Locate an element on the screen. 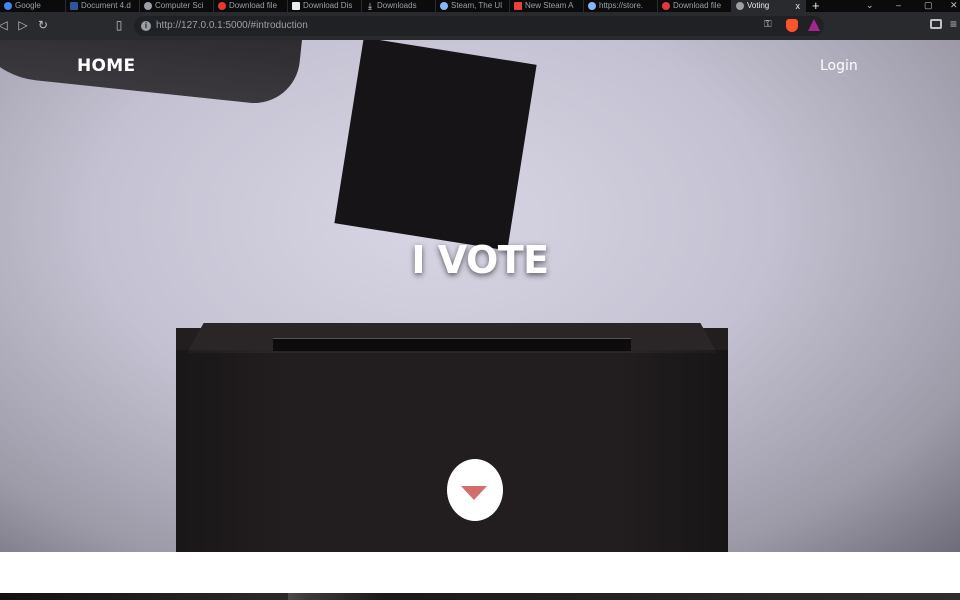 This screenshot has width=960, height=600. brave-shields-icon is located at coordinates (792, 25).